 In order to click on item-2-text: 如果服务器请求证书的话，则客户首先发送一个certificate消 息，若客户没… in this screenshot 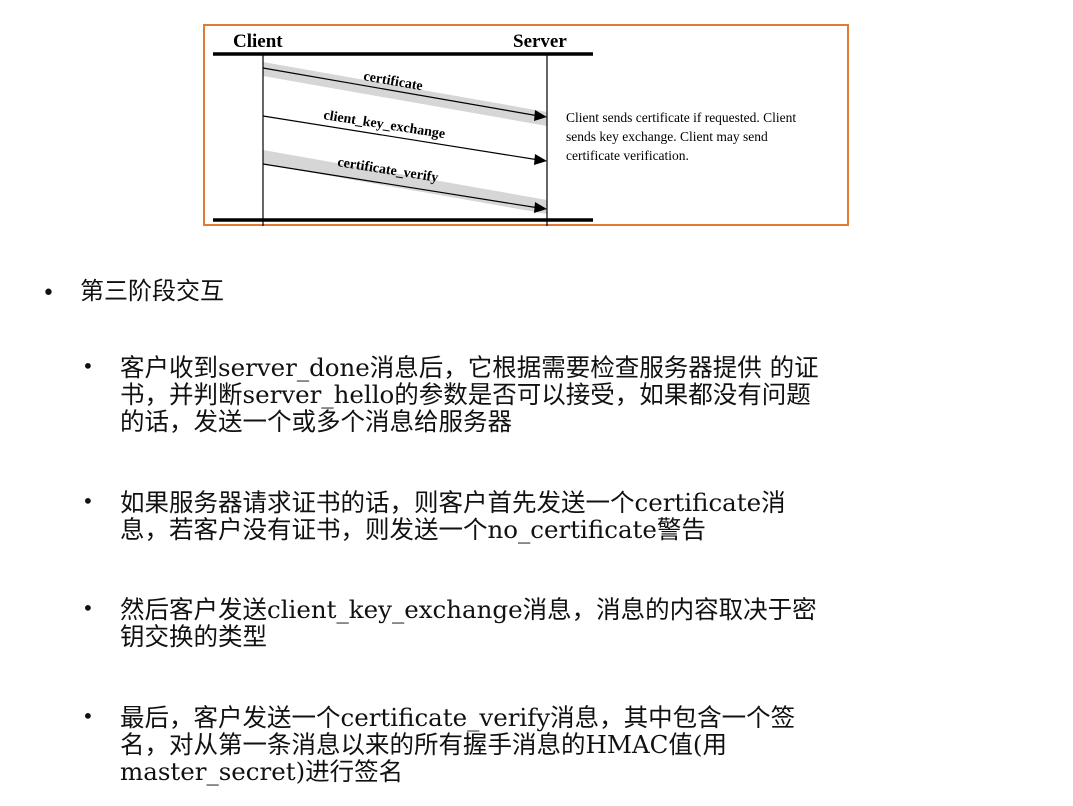, I will do `click(560, 516)`.